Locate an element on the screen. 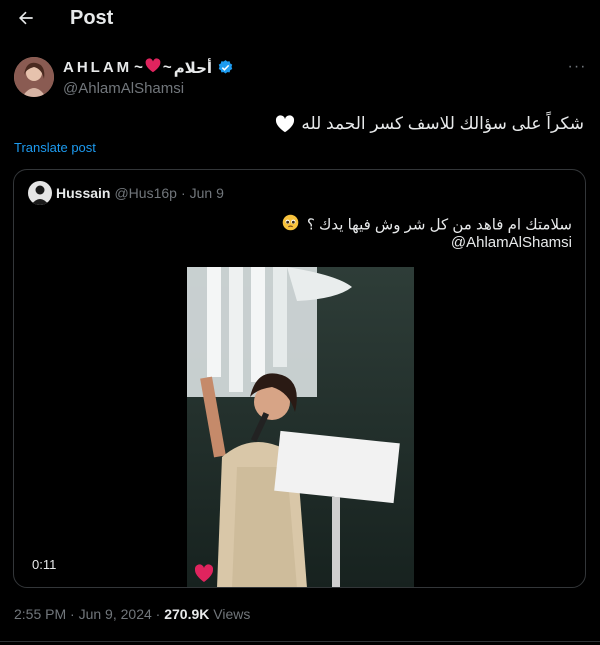 Image resolution: width=600 pixels, height=645 pixels. red-heart-icon is located at coordinates (153, 67).